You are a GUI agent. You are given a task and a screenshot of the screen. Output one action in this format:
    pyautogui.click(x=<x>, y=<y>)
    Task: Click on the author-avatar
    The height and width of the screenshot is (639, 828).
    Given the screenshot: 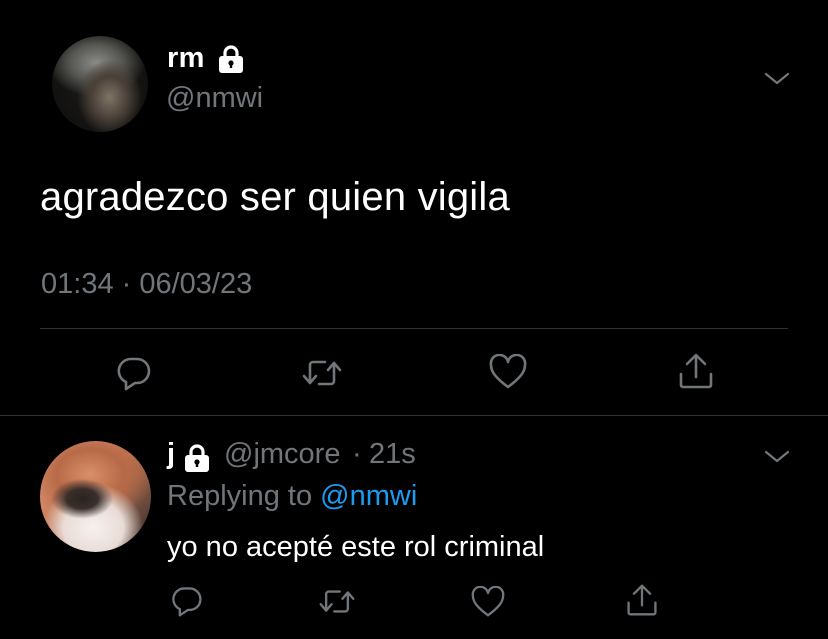 What is the action you would take?
    pyautogui.click(x=100, y=84)
    